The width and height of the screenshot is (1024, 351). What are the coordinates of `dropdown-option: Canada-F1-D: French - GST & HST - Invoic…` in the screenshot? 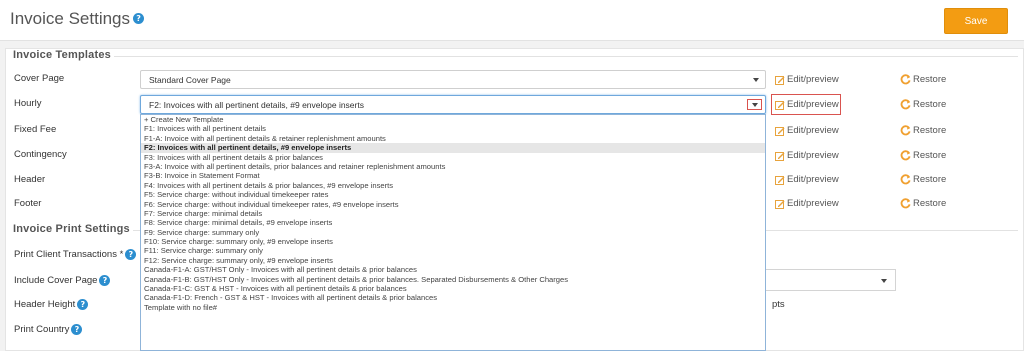 It's located at (453, 297).